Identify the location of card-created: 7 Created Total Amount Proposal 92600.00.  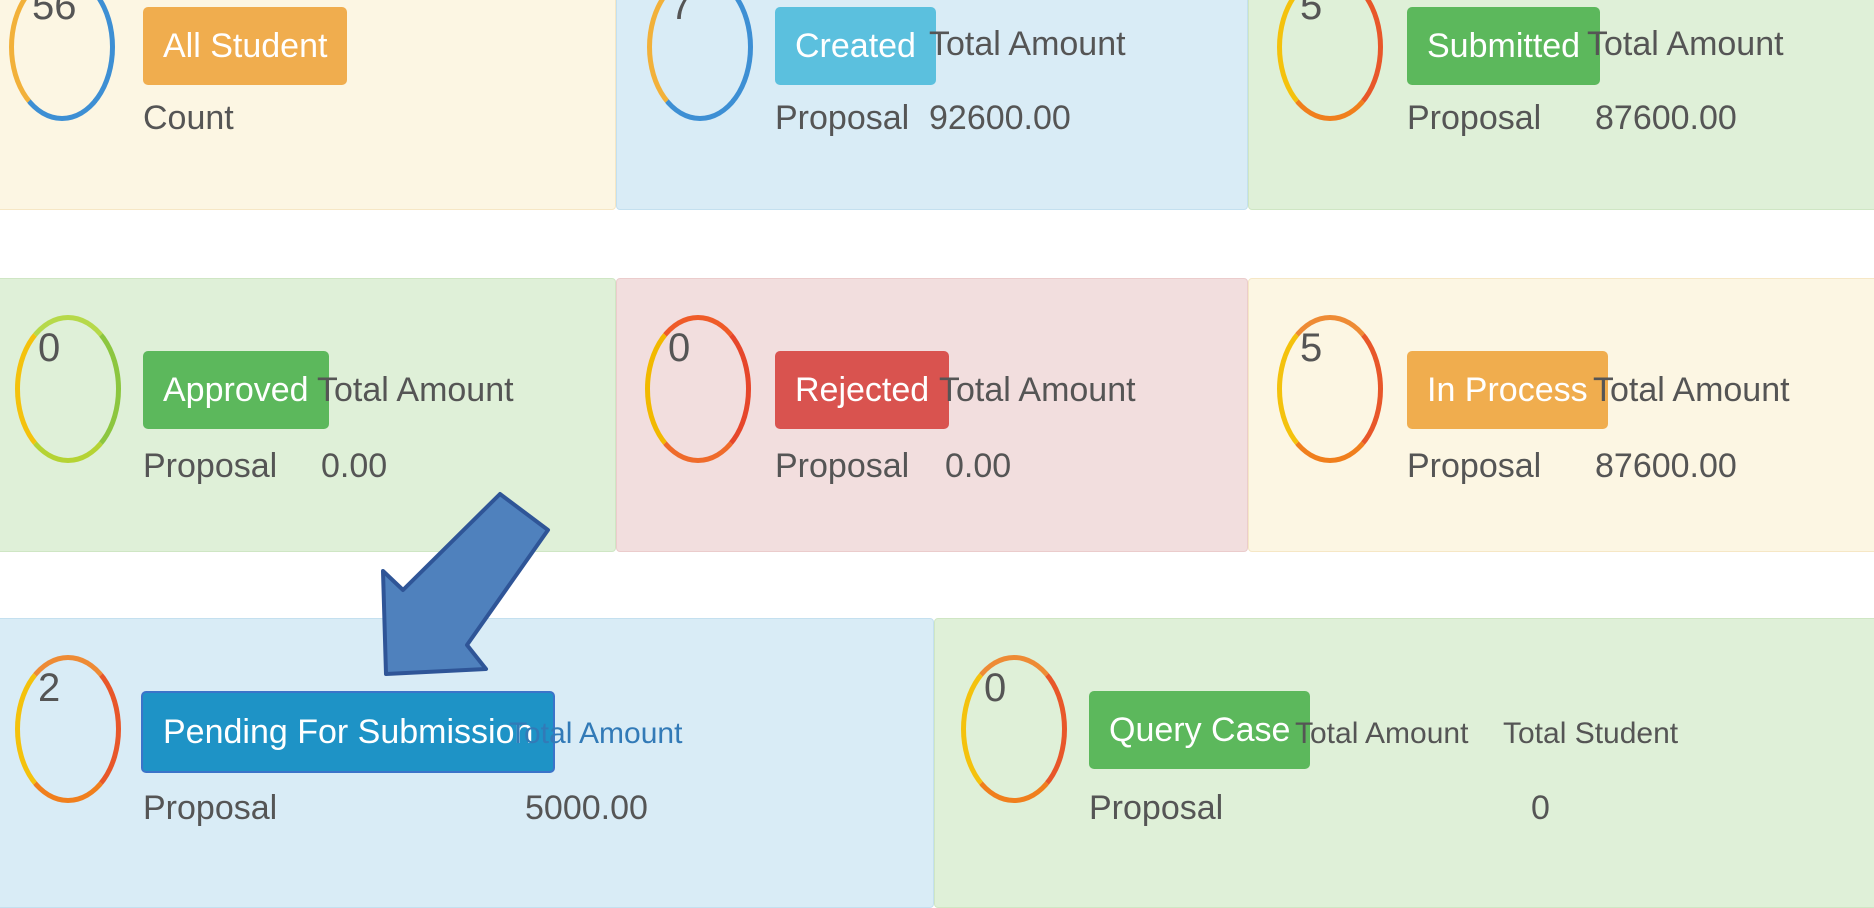
(932, 105).